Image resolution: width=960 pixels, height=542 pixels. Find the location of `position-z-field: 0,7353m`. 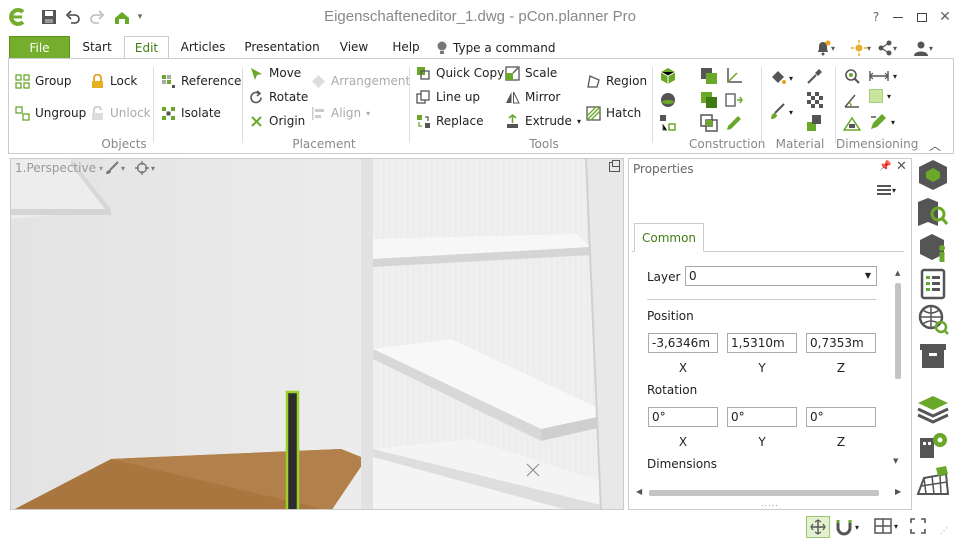

position-z-field: 0,7353m is located at coordinates (841, 343).